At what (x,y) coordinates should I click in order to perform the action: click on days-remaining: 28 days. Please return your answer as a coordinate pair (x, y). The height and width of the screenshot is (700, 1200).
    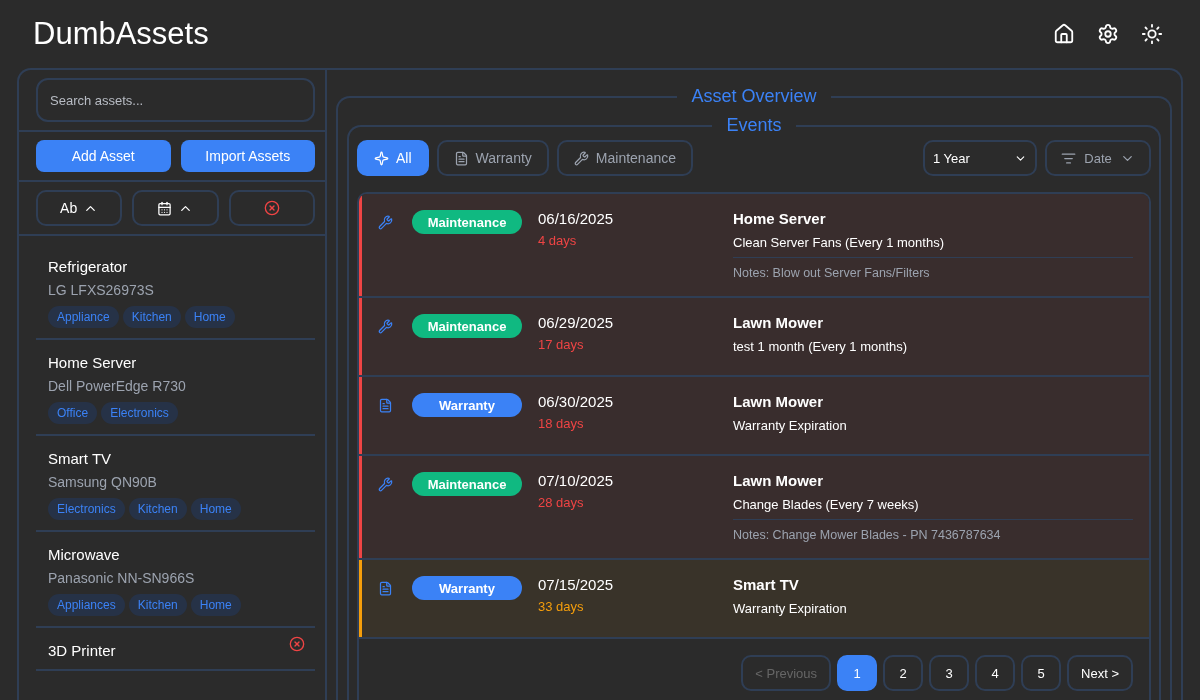
    Looking at the image, I should click on (561, 502).